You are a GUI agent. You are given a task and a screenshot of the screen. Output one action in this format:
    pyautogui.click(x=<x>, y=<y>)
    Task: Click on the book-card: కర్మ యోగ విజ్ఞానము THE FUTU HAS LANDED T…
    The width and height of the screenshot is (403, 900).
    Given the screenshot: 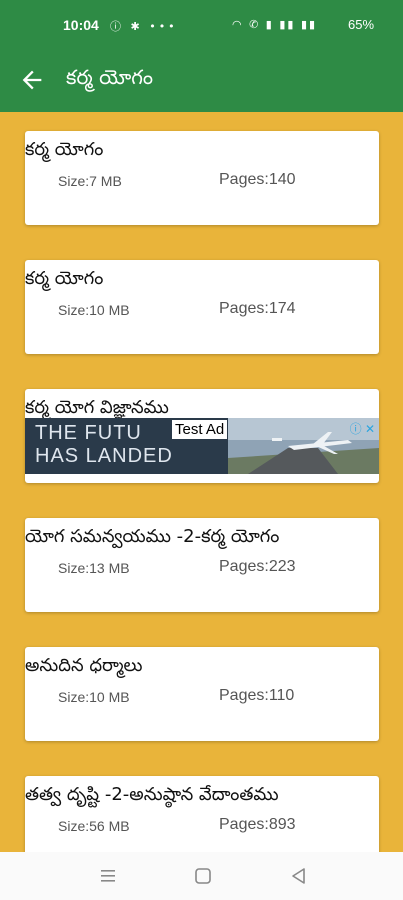 What is the action you would take?
    pyautogui.click(x=202, y=436)
    